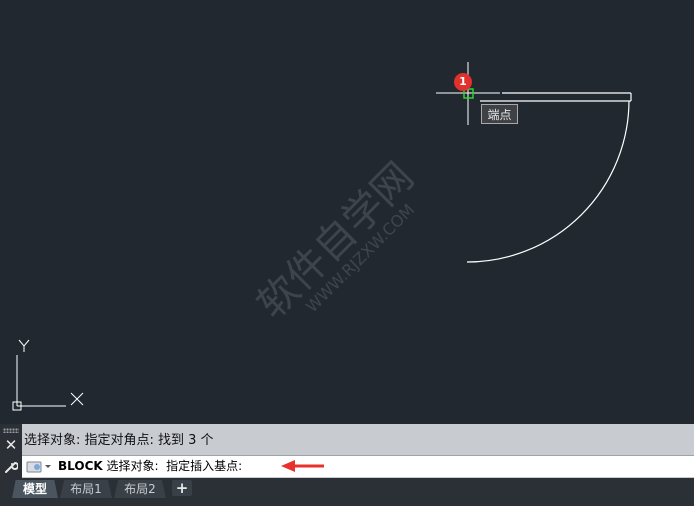 Image resolution: width=694 pixels, height=506 pixels. Describe the element at coordinates (463, 82) in the screenshot. I see `step-marker-badge: 1` at that location.